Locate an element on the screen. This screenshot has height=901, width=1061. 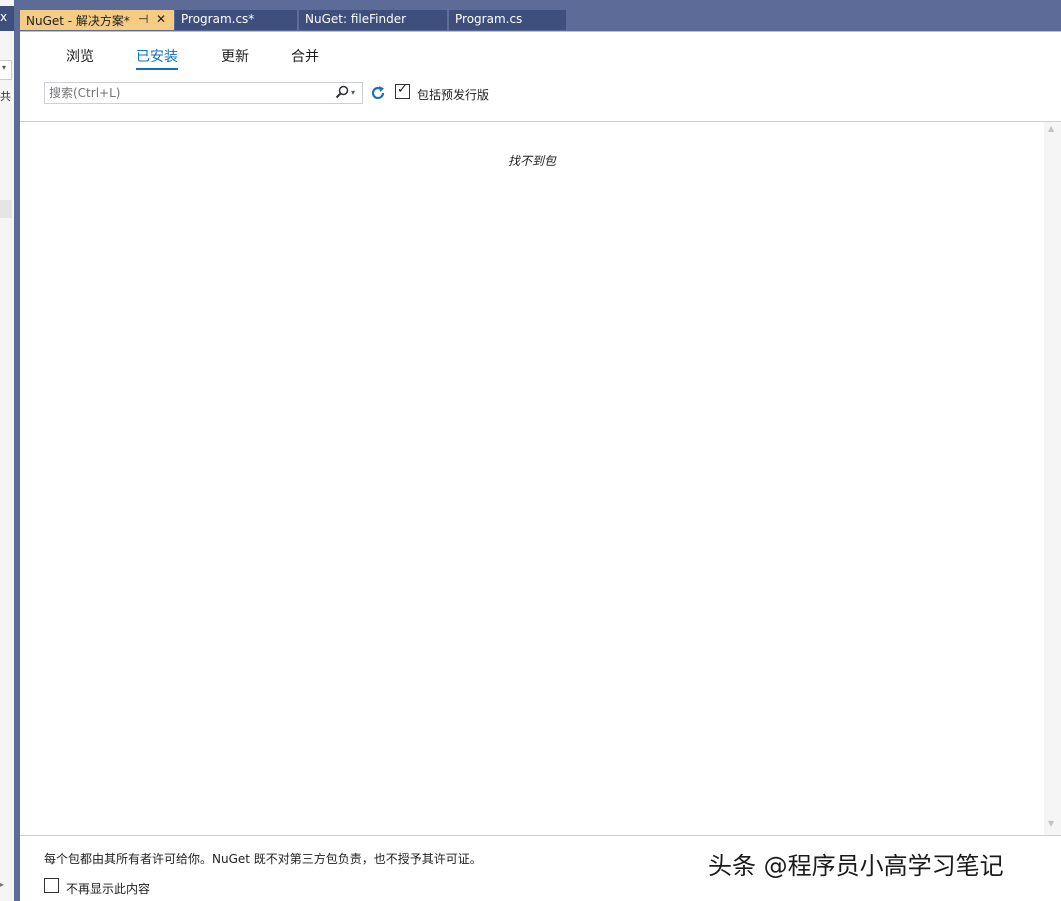
tab-updates: 更新 is located at coordinates (235, 57).